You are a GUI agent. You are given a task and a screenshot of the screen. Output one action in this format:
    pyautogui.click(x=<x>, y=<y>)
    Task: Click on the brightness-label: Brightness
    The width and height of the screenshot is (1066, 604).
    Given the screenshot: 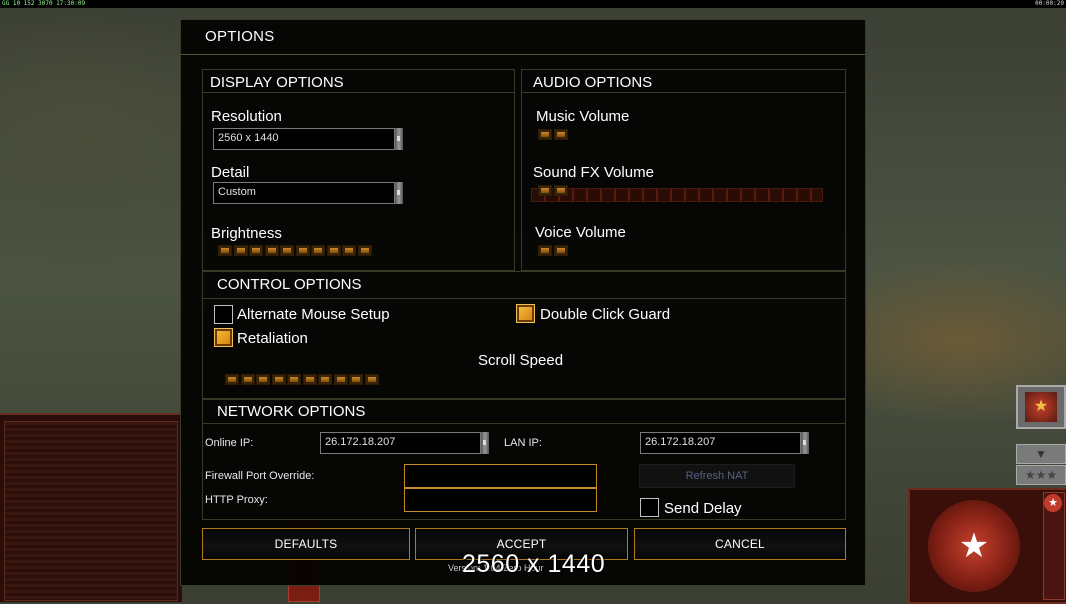 What is the action you would take?
    pyautogui.click(x=246, y=233)
    